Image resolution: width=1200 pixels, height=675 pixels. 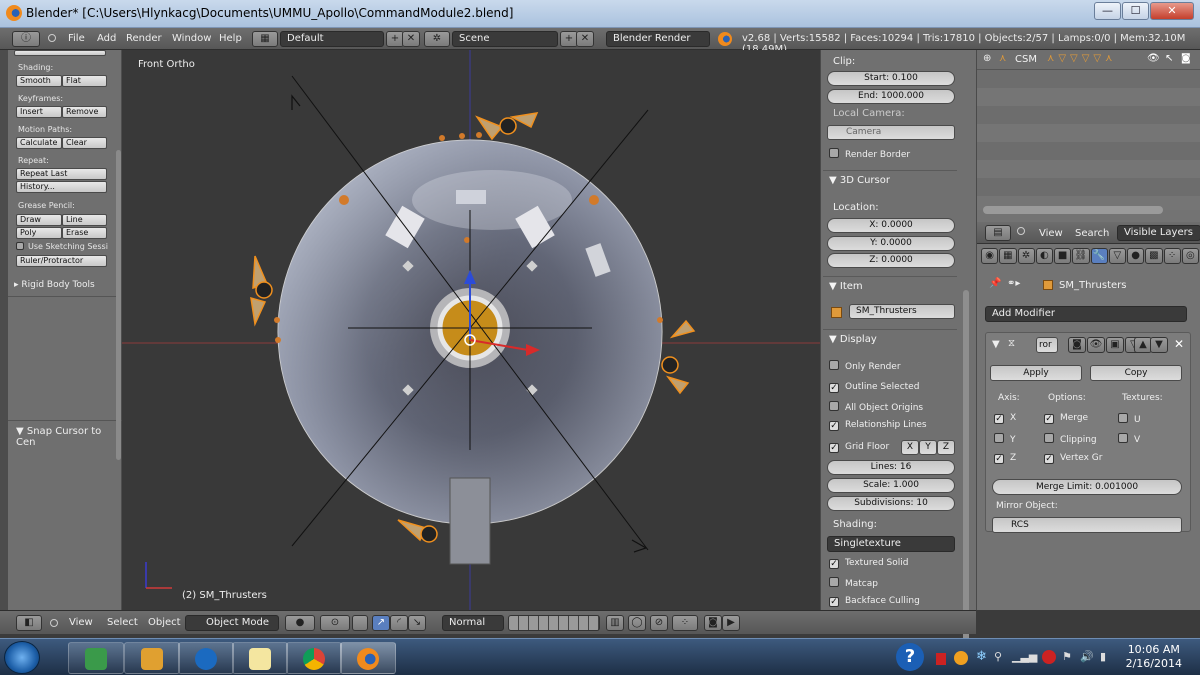 I want to click on screen-layout-icon: ▦, so click(x=265, y=39).